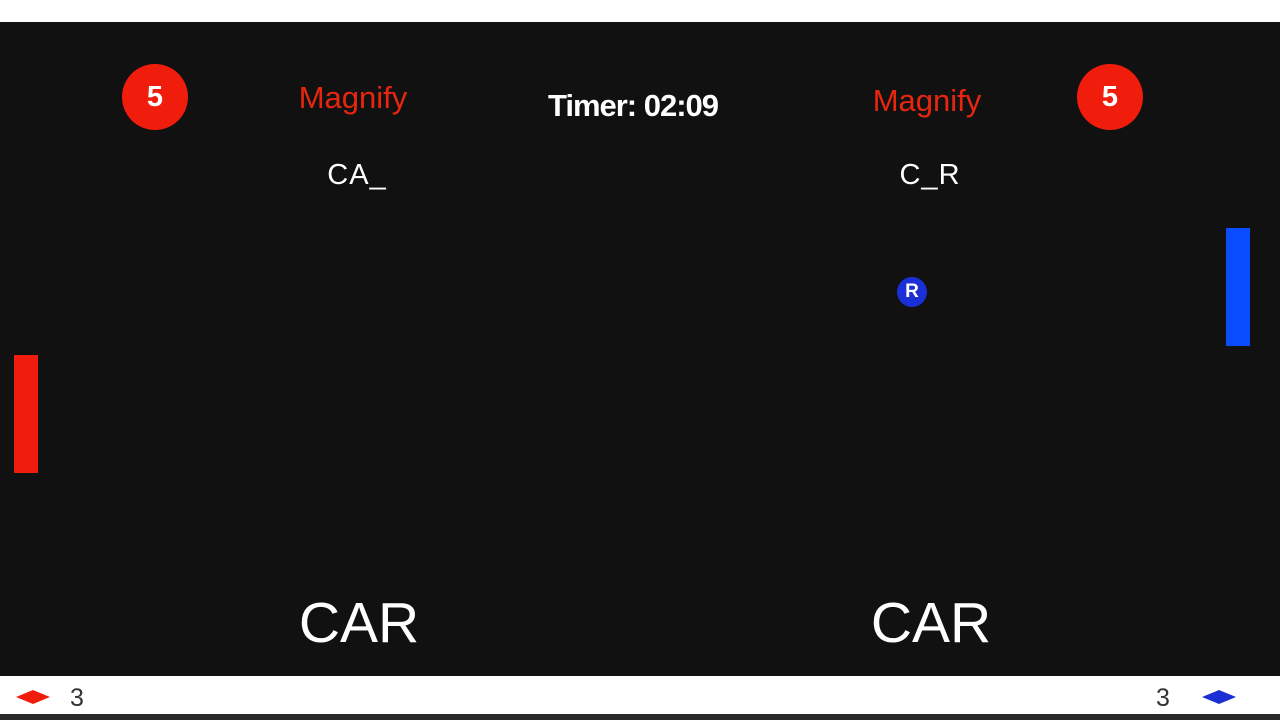 The image size is (1280, 720). I want to click on left-lives-count: 3, so click(77, 698).